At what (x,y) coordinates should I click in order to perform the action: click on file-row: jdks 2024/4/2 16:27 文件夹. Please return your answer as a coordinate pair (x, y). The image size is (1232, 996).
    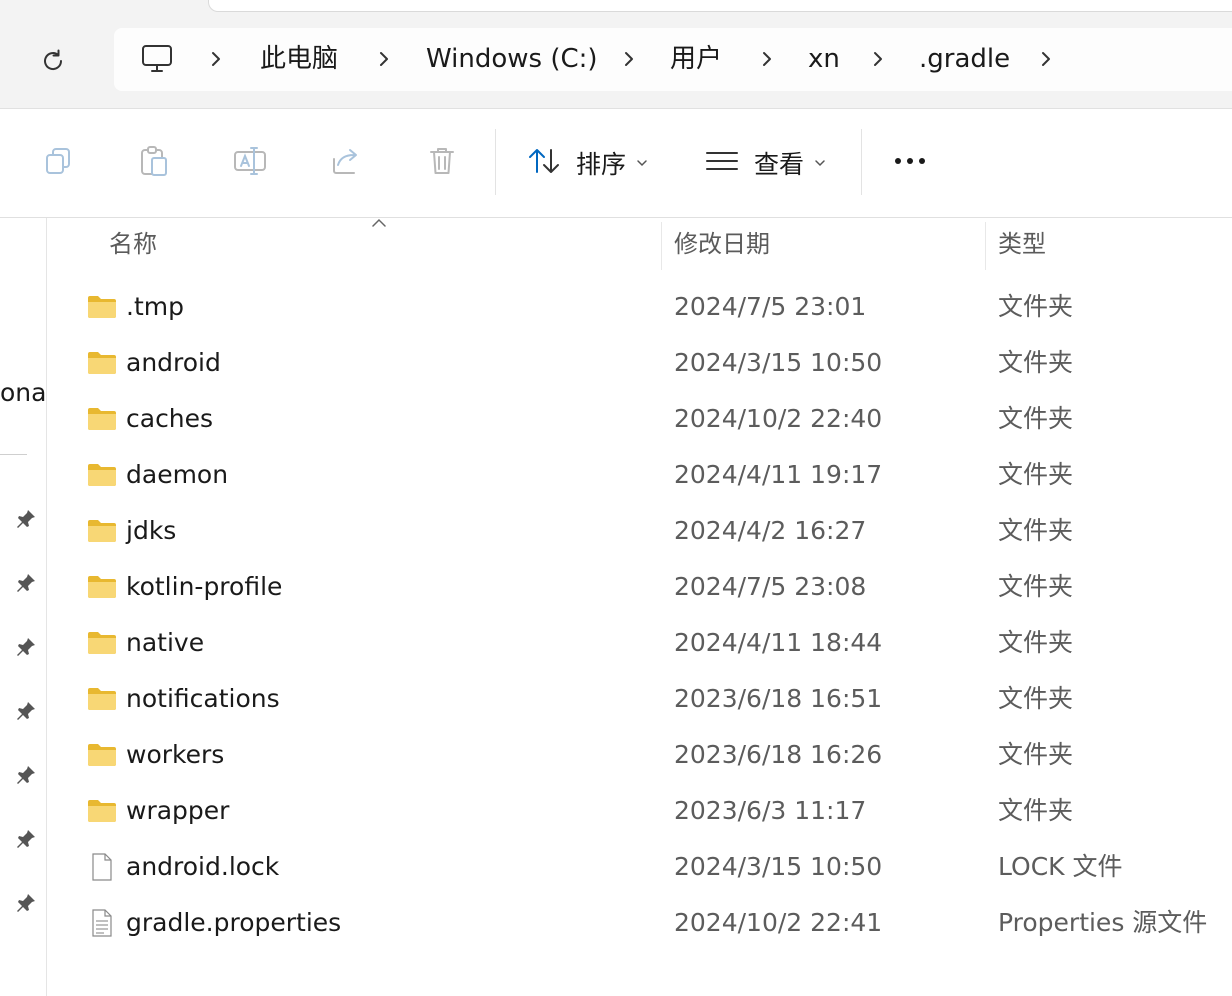
    Looking at the image, I should click on (639, 531).